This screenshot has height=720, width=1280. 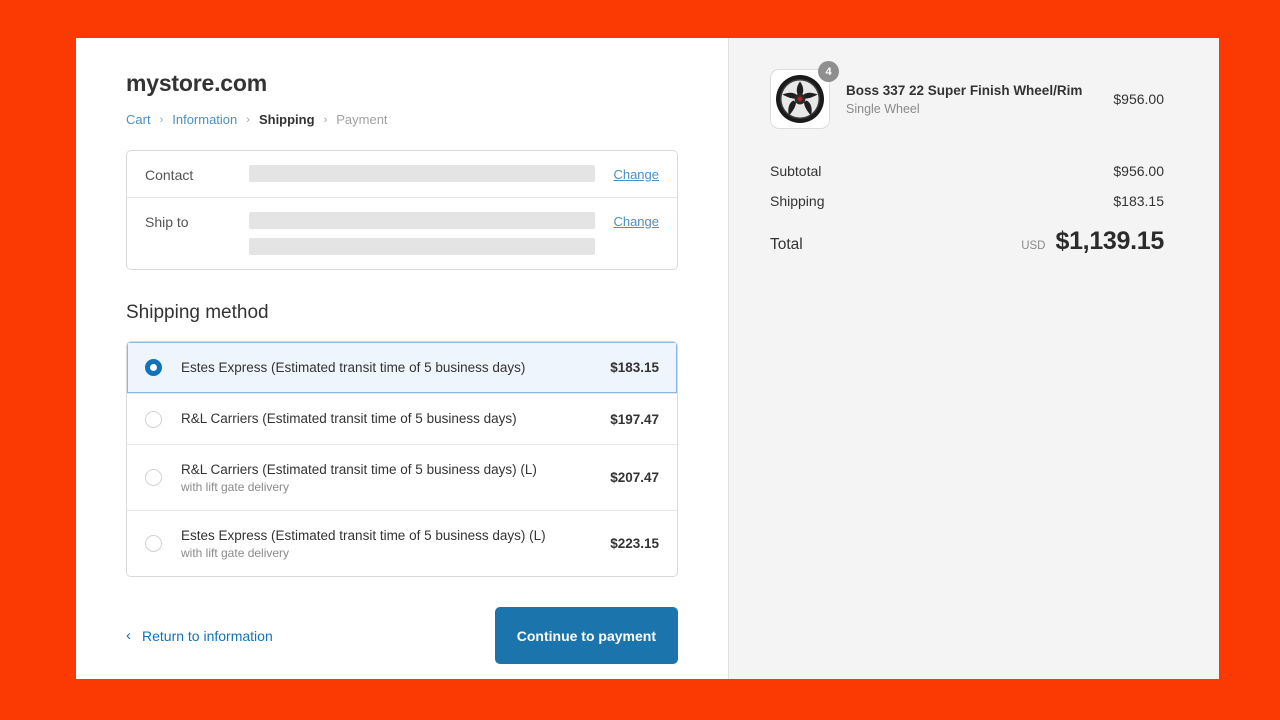 I want to click on shipping-total-row: Shipping $183.15, so click(x=967, y=201).